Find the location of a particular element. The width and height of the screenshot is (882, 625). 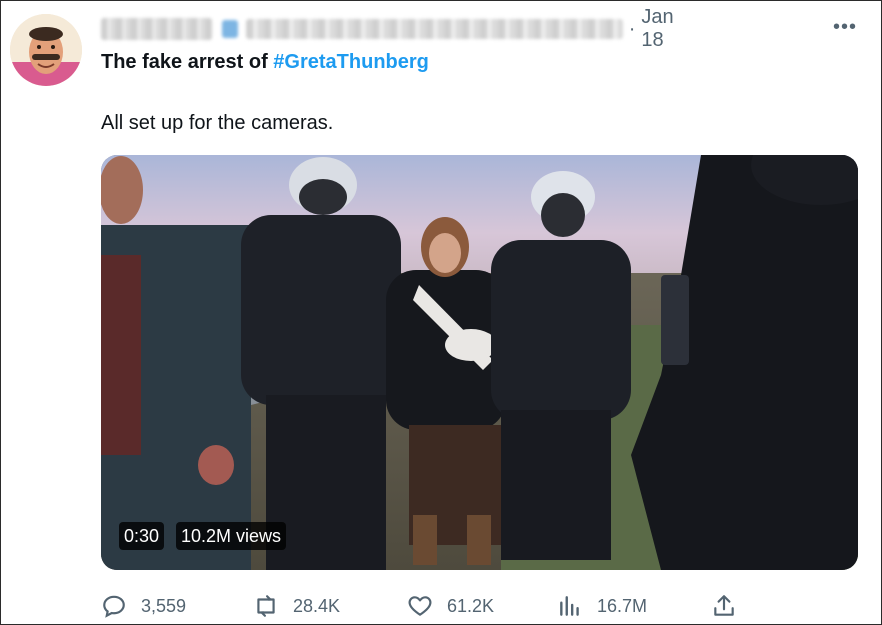

author-handle-redacted is located at coordinates (434, 29).